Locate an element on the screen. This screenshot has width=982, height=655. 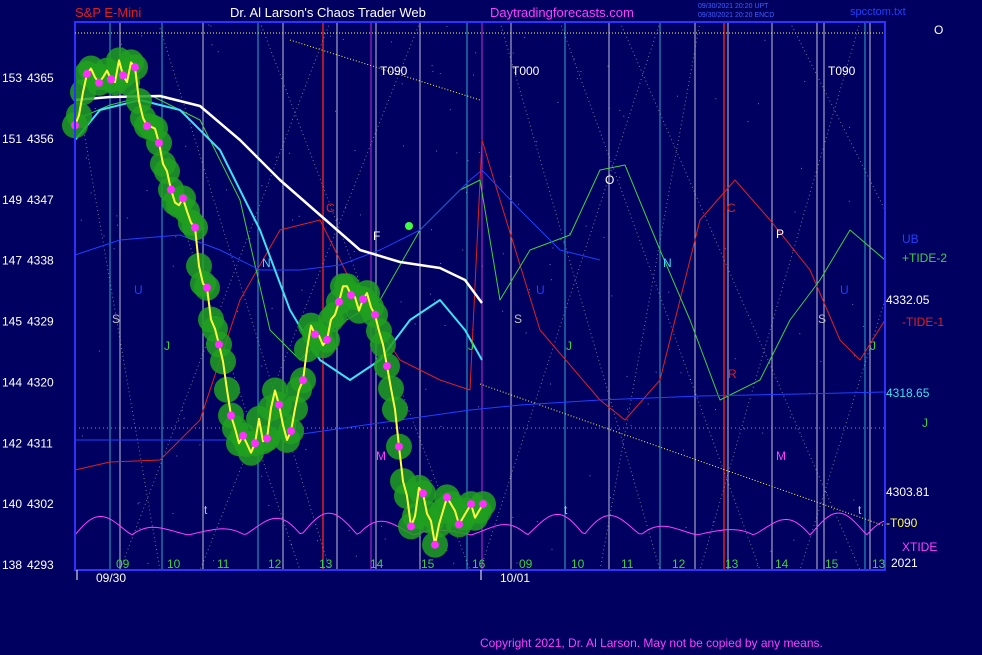
x-date-label: 09/30 is located at coordinates (111, 578).